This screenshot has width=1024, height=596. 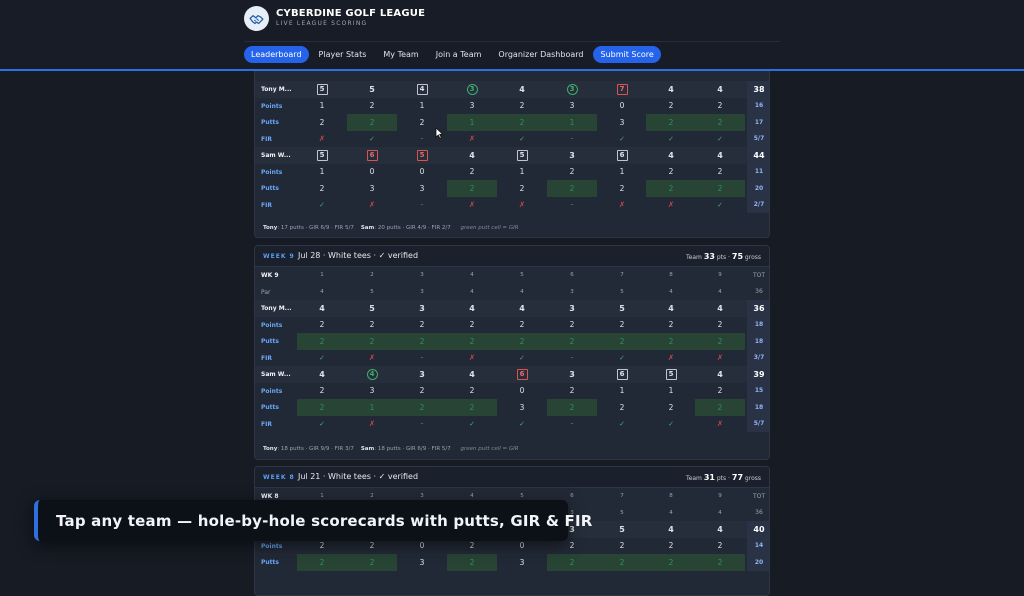 What do you see at coordinates (422, 357) in the screenshot?
I see `hole-3-cell: –` at bounding box center [422, 357].